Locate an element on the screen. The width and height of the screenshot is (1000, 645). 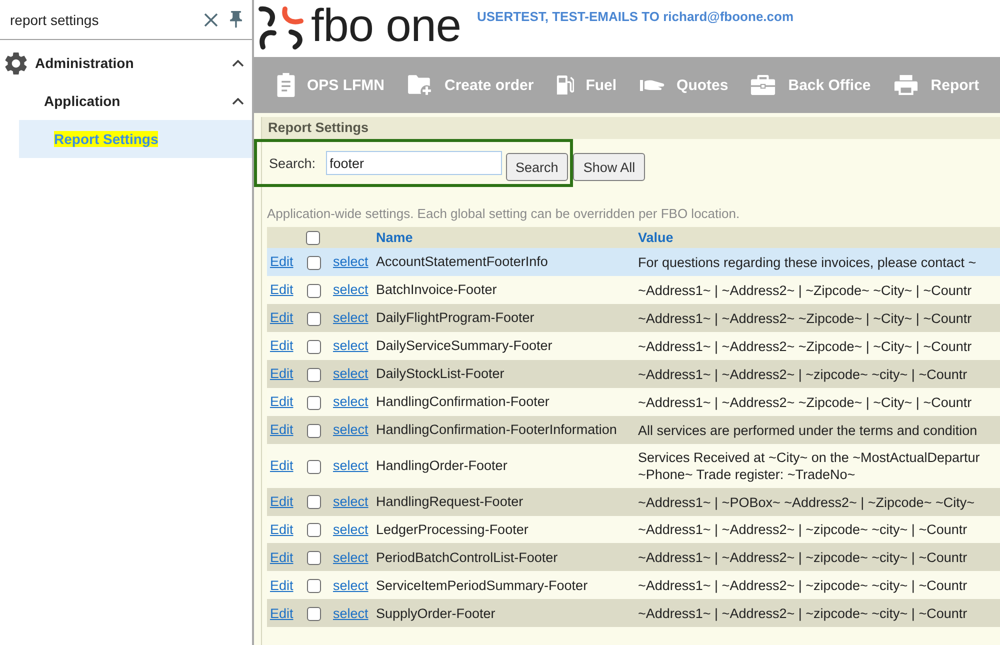
table-cell: HandlingConfirmation-Footer is located at coordinates (463, 402).